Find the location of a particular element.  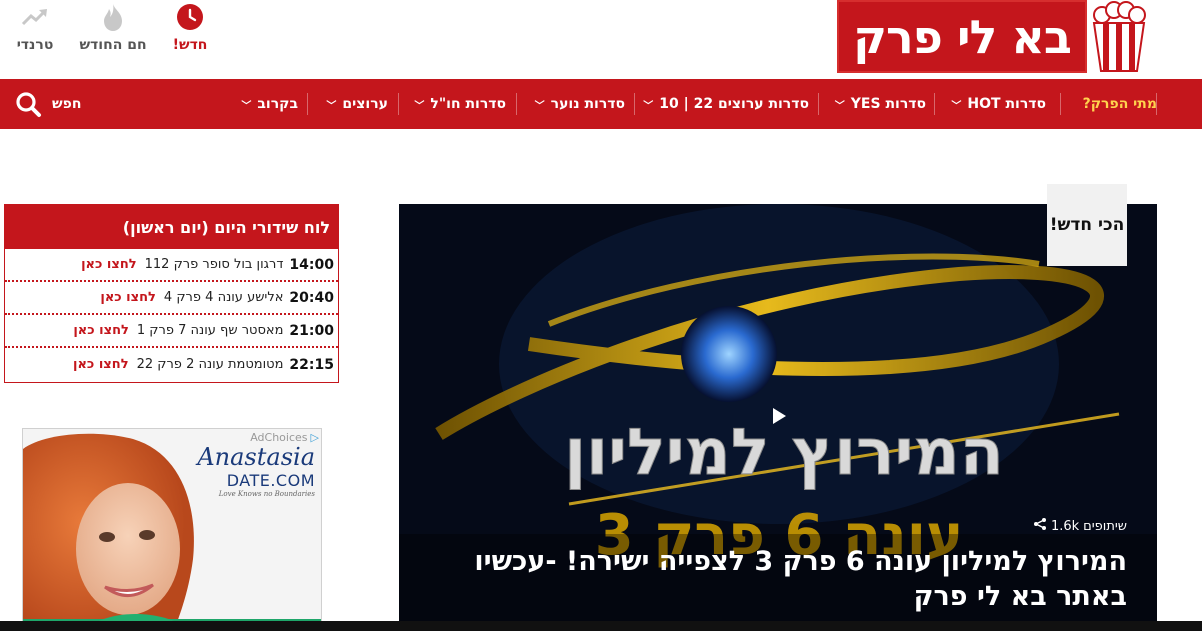

trending-icon is located at coordinates (35, 17).